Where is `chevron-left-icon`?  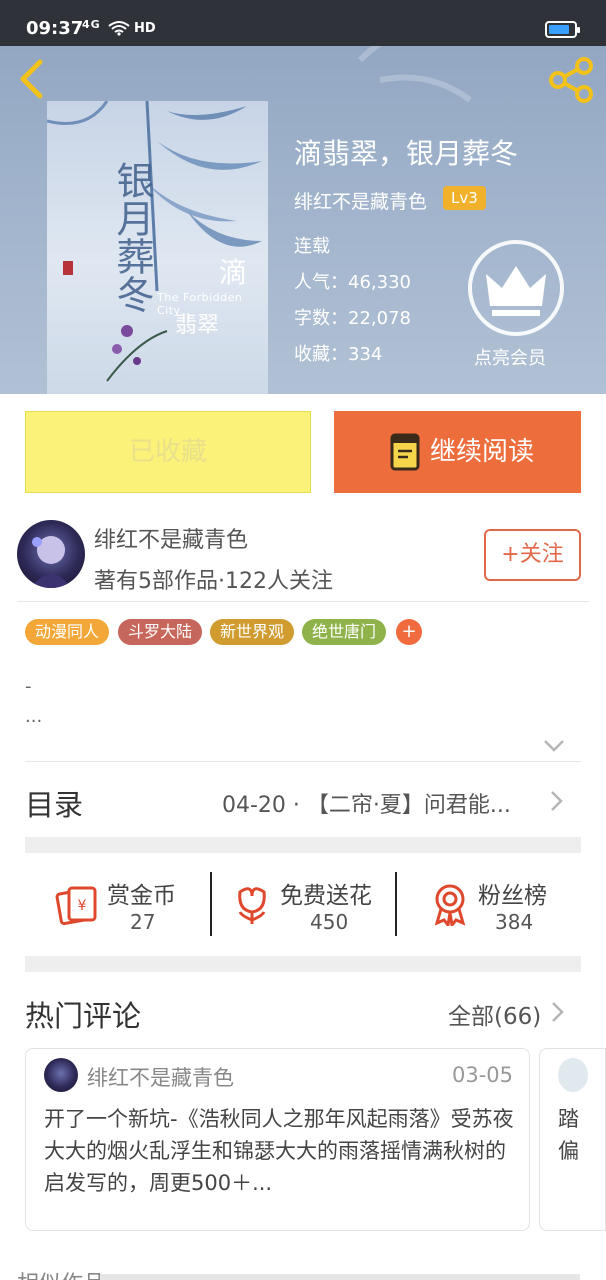
chevron-left-icon is located at coordinates (31, 79).